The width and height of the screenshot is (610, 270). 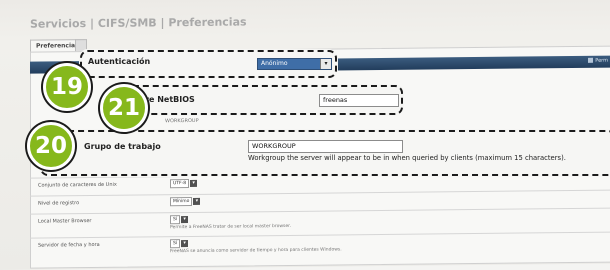 What do you see at coordinates (598, 61) in the screenshot?
I see `header-link: Perm` at bounding box center [598, 61].